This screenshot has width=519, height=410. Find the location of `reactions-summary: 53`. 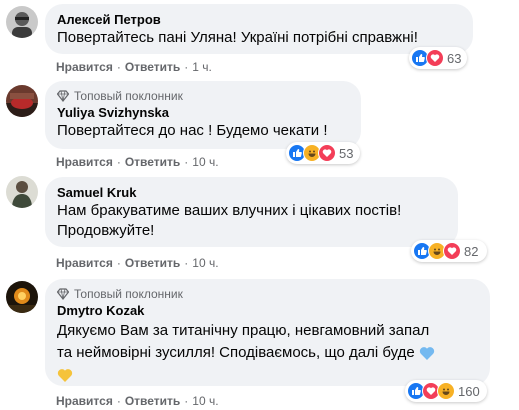

reactions-summary: 53 is located at coordinates (323, 153).